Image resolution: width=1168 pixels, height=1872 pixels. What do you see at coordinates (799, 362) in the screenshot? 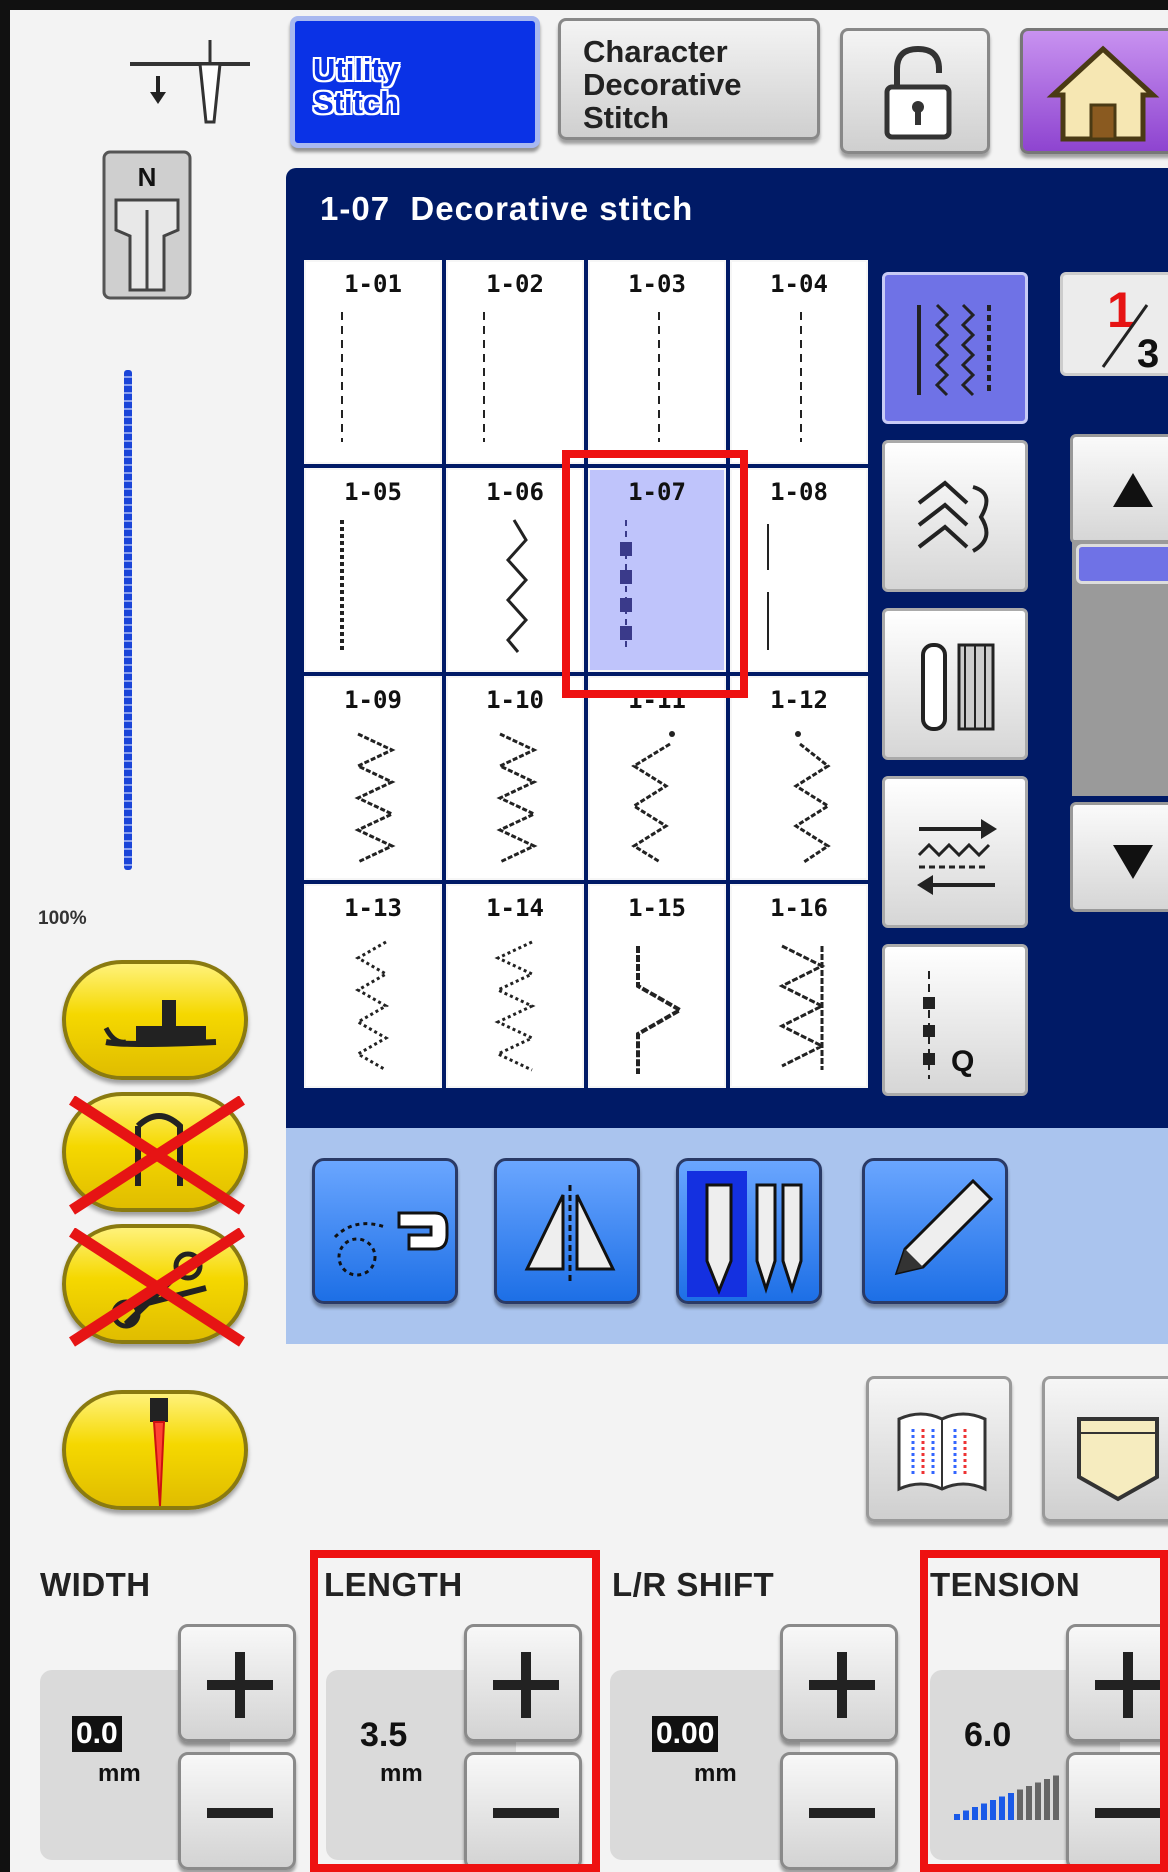
I see `stitch-tile: 1-04` at bounding box center [799, 362].